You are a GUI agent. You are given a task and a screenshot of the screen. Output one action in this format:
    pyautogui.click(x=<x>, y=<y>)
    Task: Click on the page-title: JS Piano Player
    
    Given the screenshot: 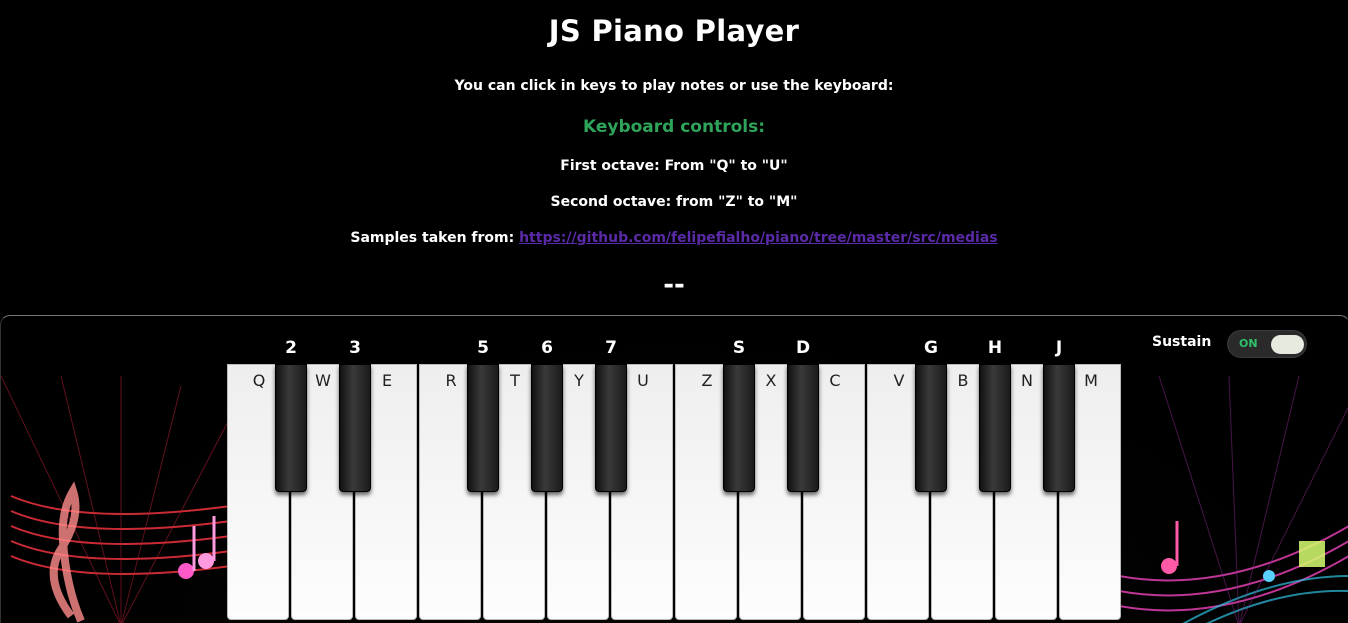 What is the action you would take?
    pyautogui.click(x=674, y=31)
    